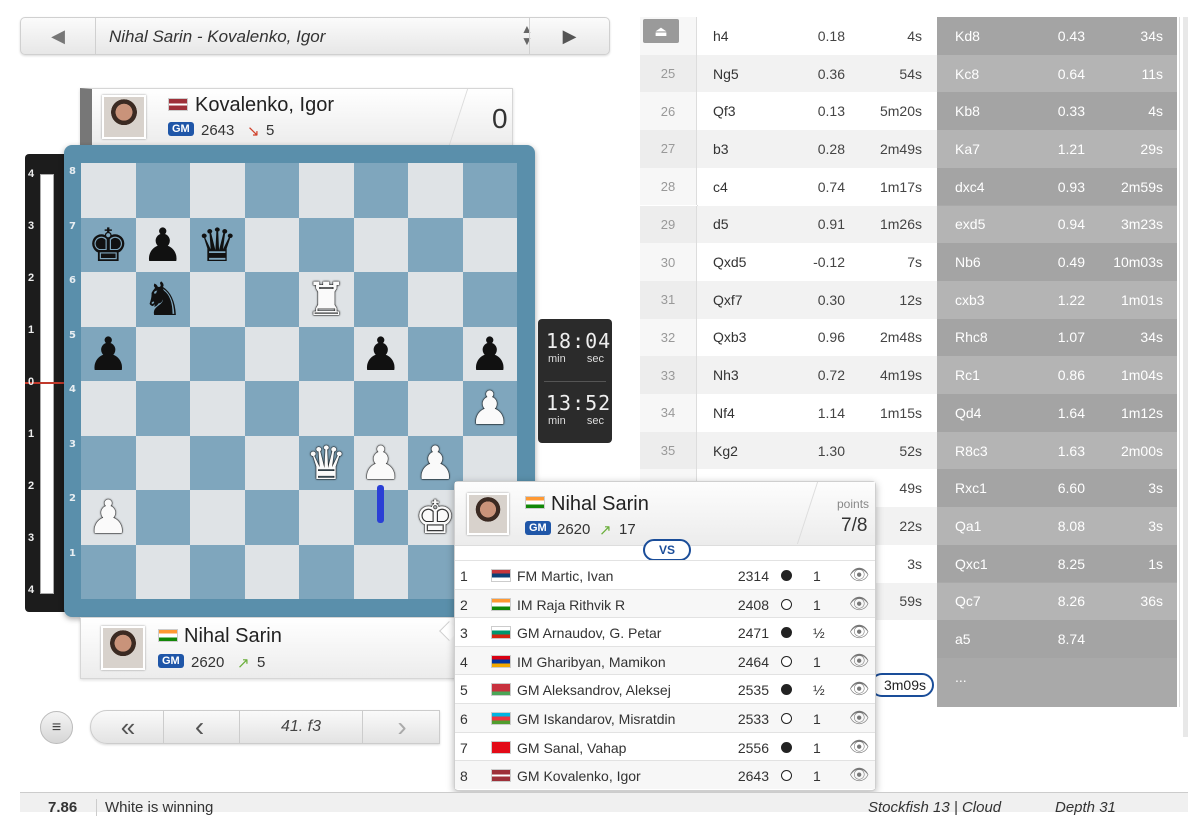 This screenshot has height=816, width=1200. What do you see at coordinates (271, 299) in the screenshot?
I see `board-square-d6` at bounding box center [271, 299].